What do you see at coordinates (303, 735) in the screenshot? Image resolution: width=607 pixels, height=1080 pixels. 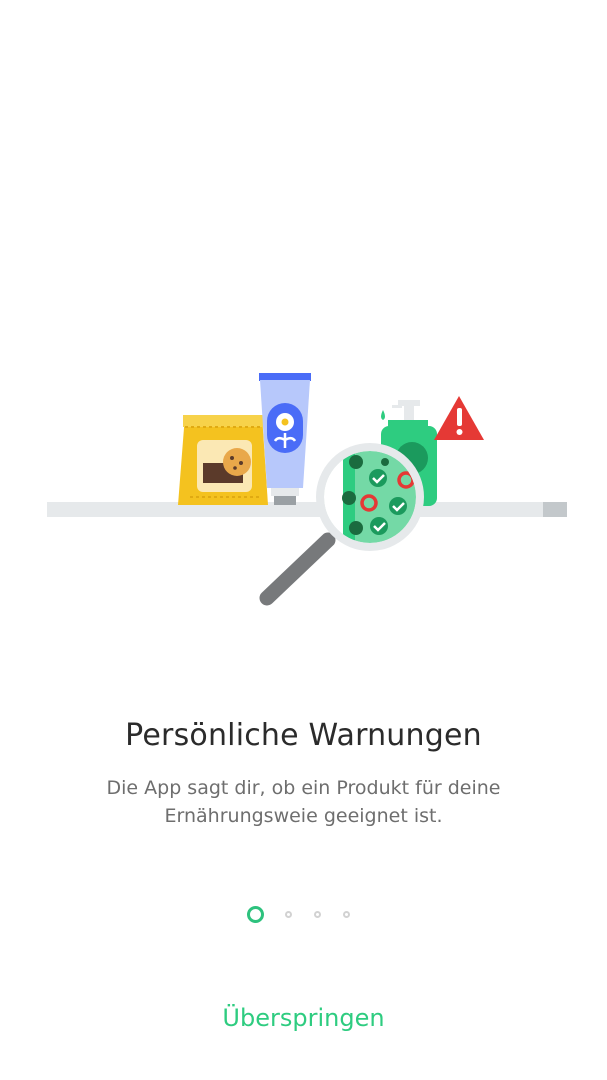 I see `page-title: Persönliche Warnungen` at bounding box center [303, 735].